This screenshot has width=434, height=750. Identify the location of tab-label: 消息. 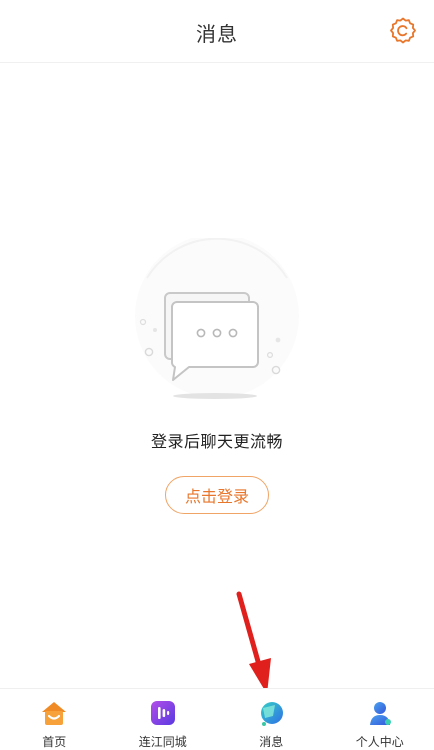
(271, 742).